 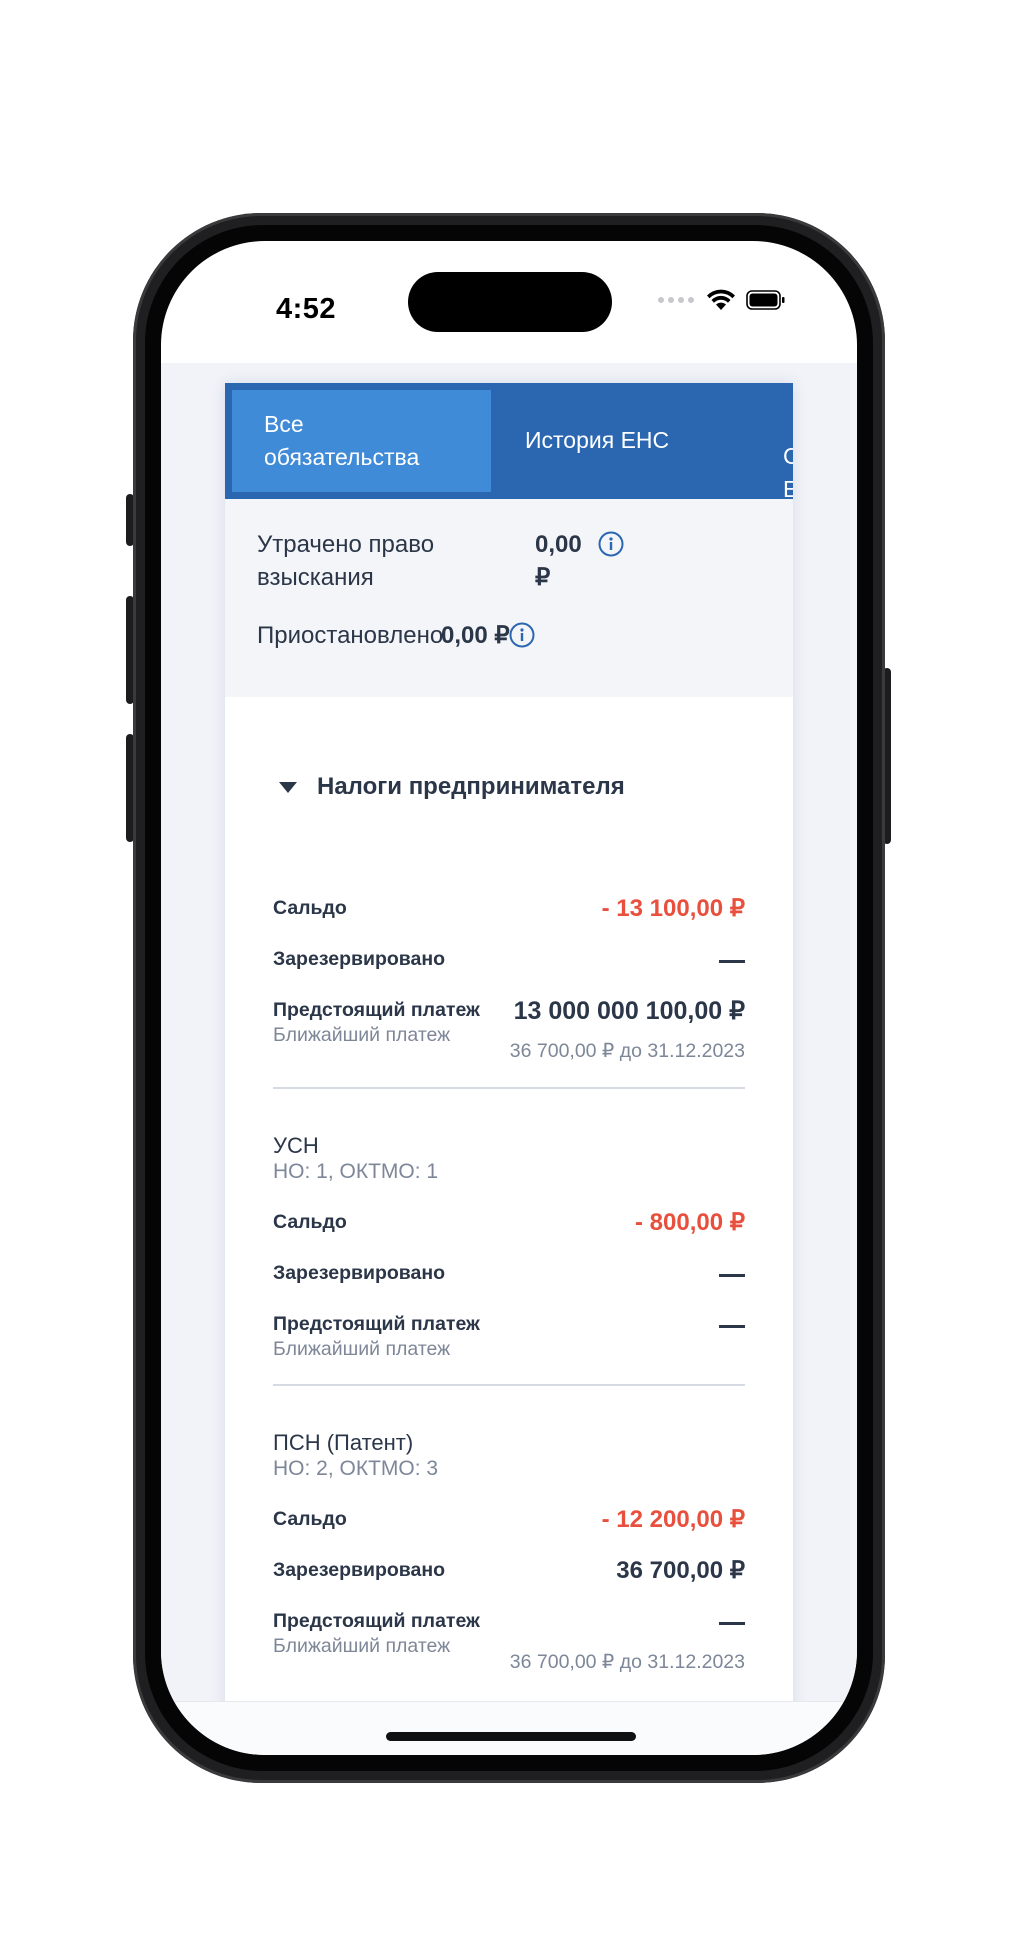 What do you see at coordinates (475, 635) in the screenshot?
I see `suspended-value: 0,00 ₽` at bounding box center [475, 635].